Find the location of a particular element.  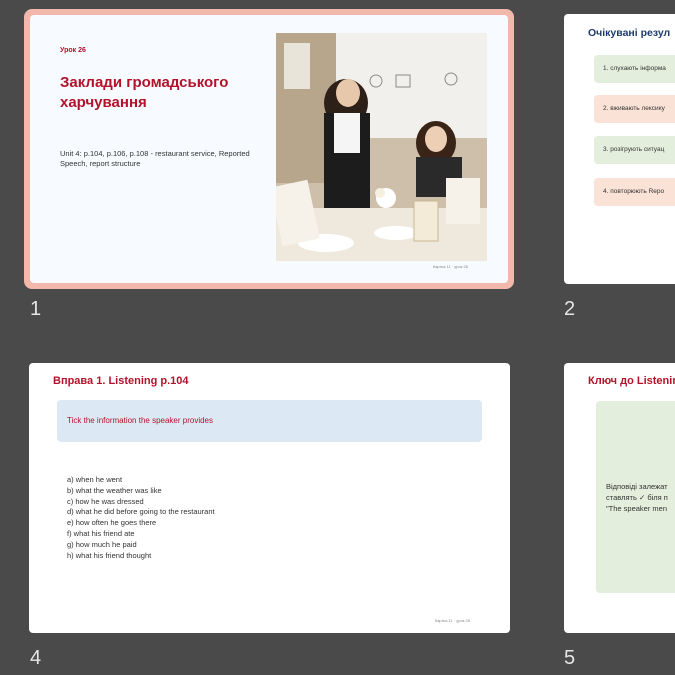

restaurant-illustration is located at coordinates (381, 147).